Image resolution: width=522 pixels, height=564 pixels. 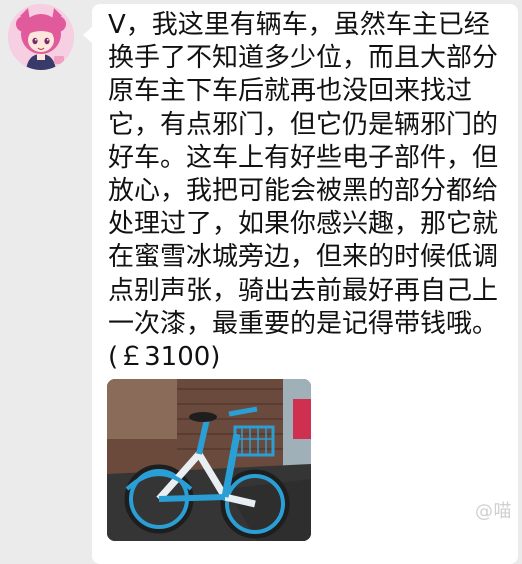 I want to click on bicycle-photo, so click(x=209, y=460).